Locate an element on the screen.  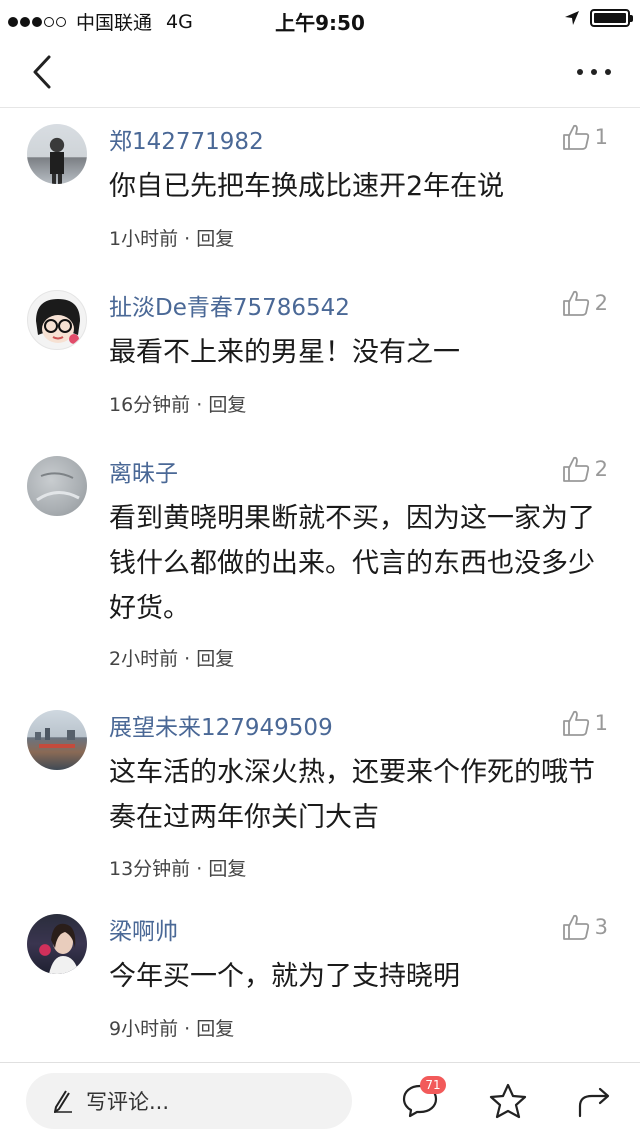
back-button is located at coordinates (42, 72).